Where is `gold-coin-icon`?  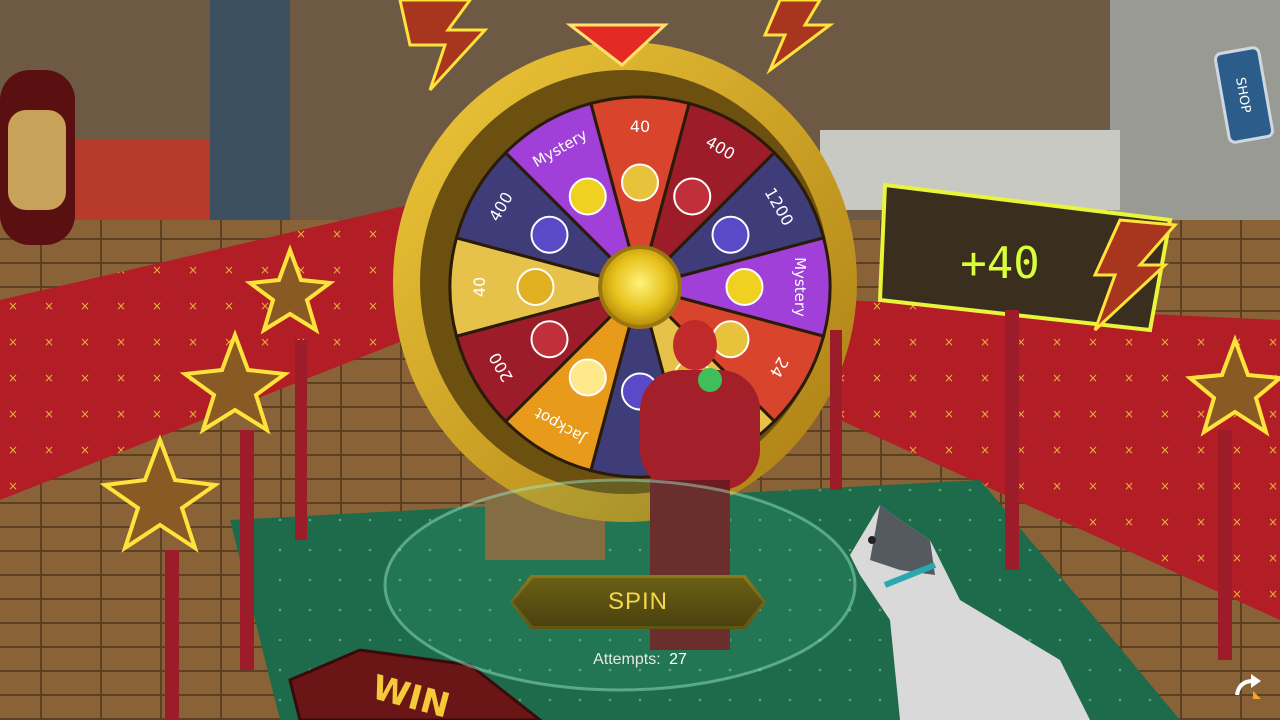
gold-coin-icon is located at coordinates (535, 287).